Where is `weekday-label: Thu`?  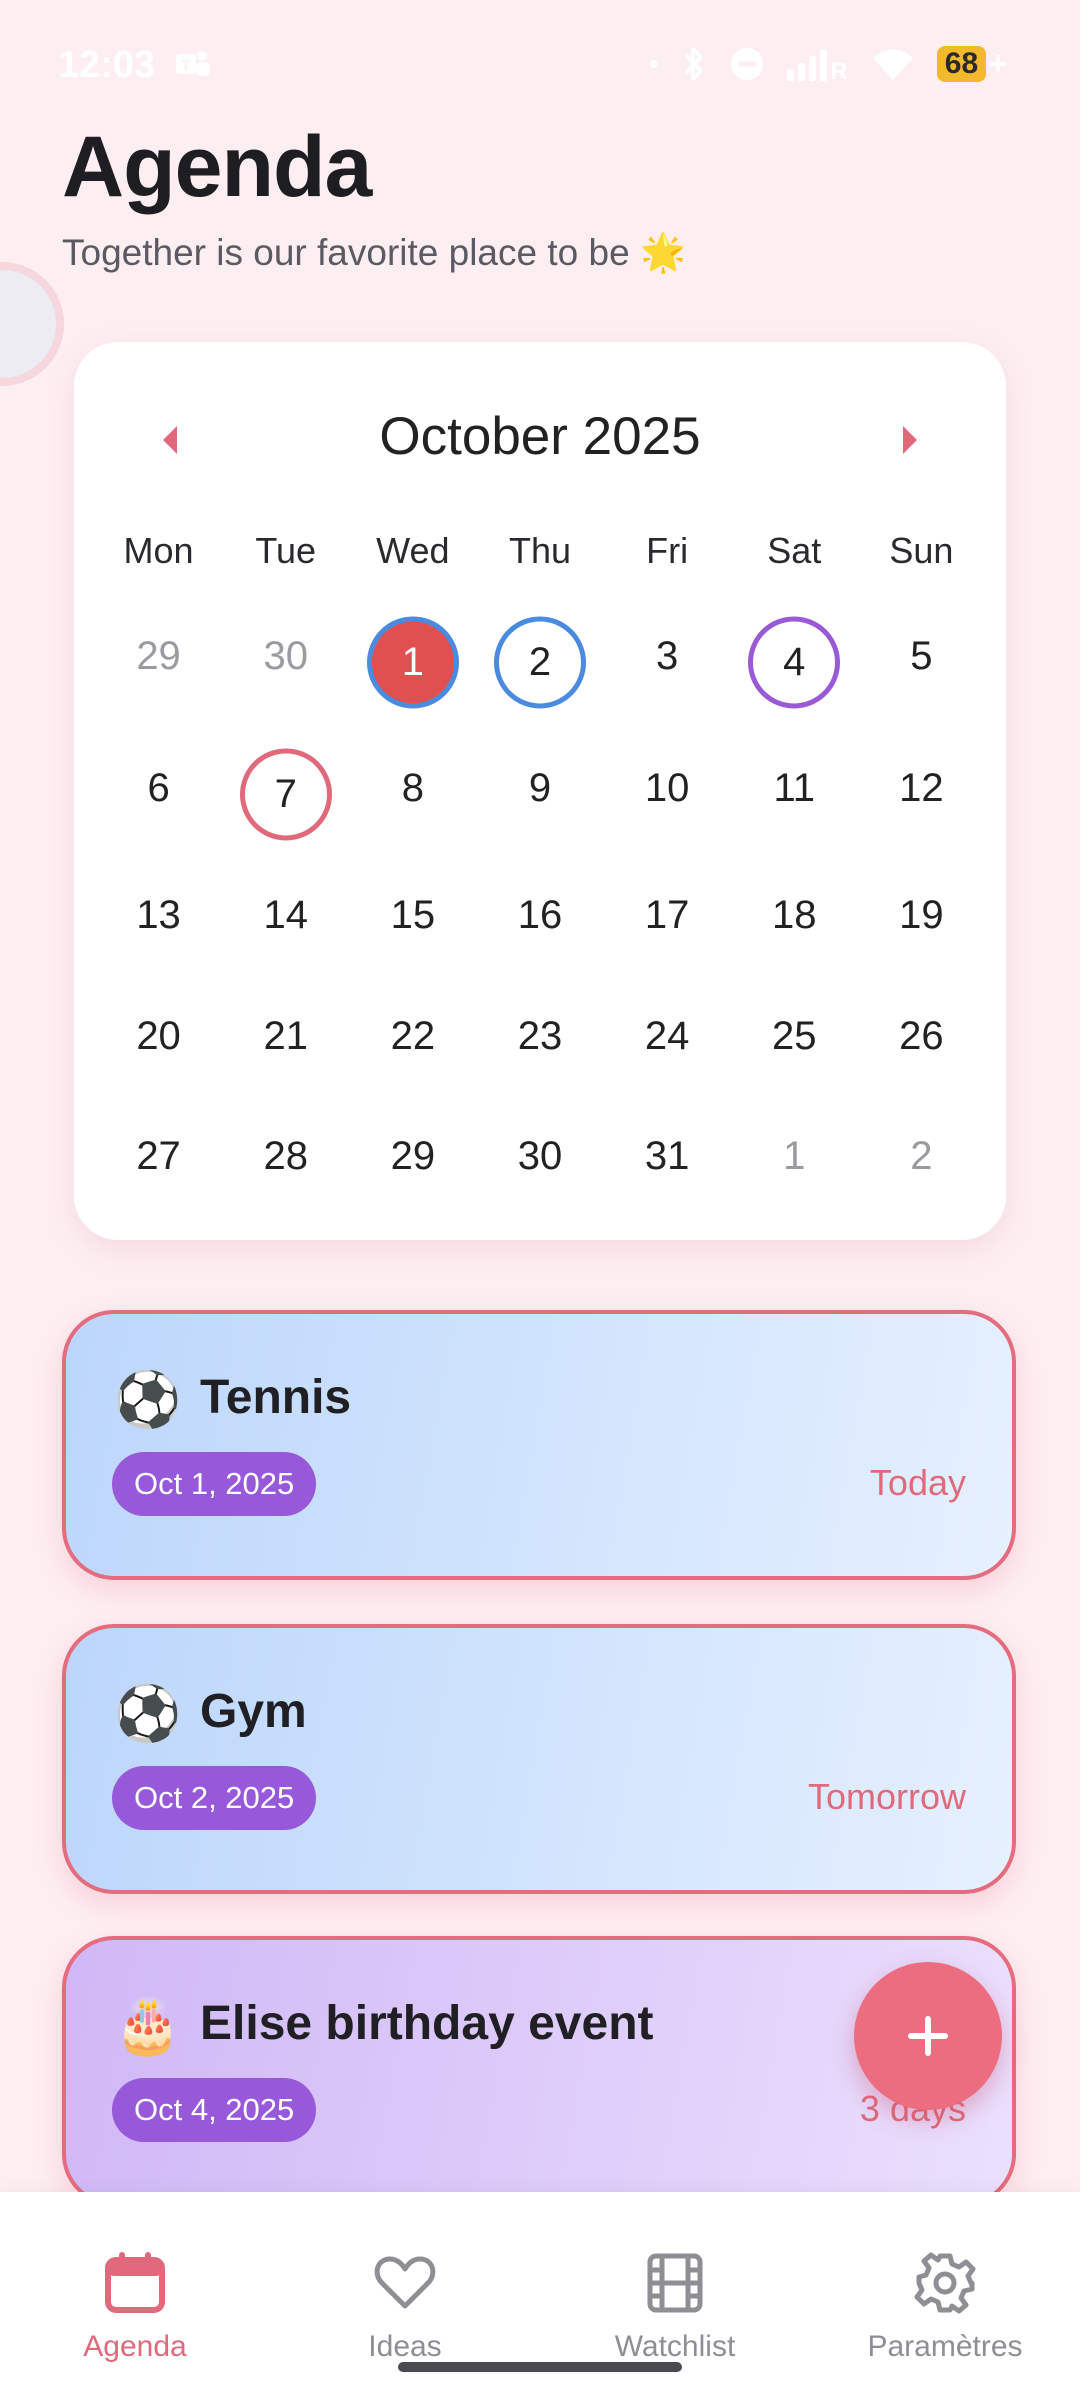
weekday-label: Thu is located at coordinates (540, 550).